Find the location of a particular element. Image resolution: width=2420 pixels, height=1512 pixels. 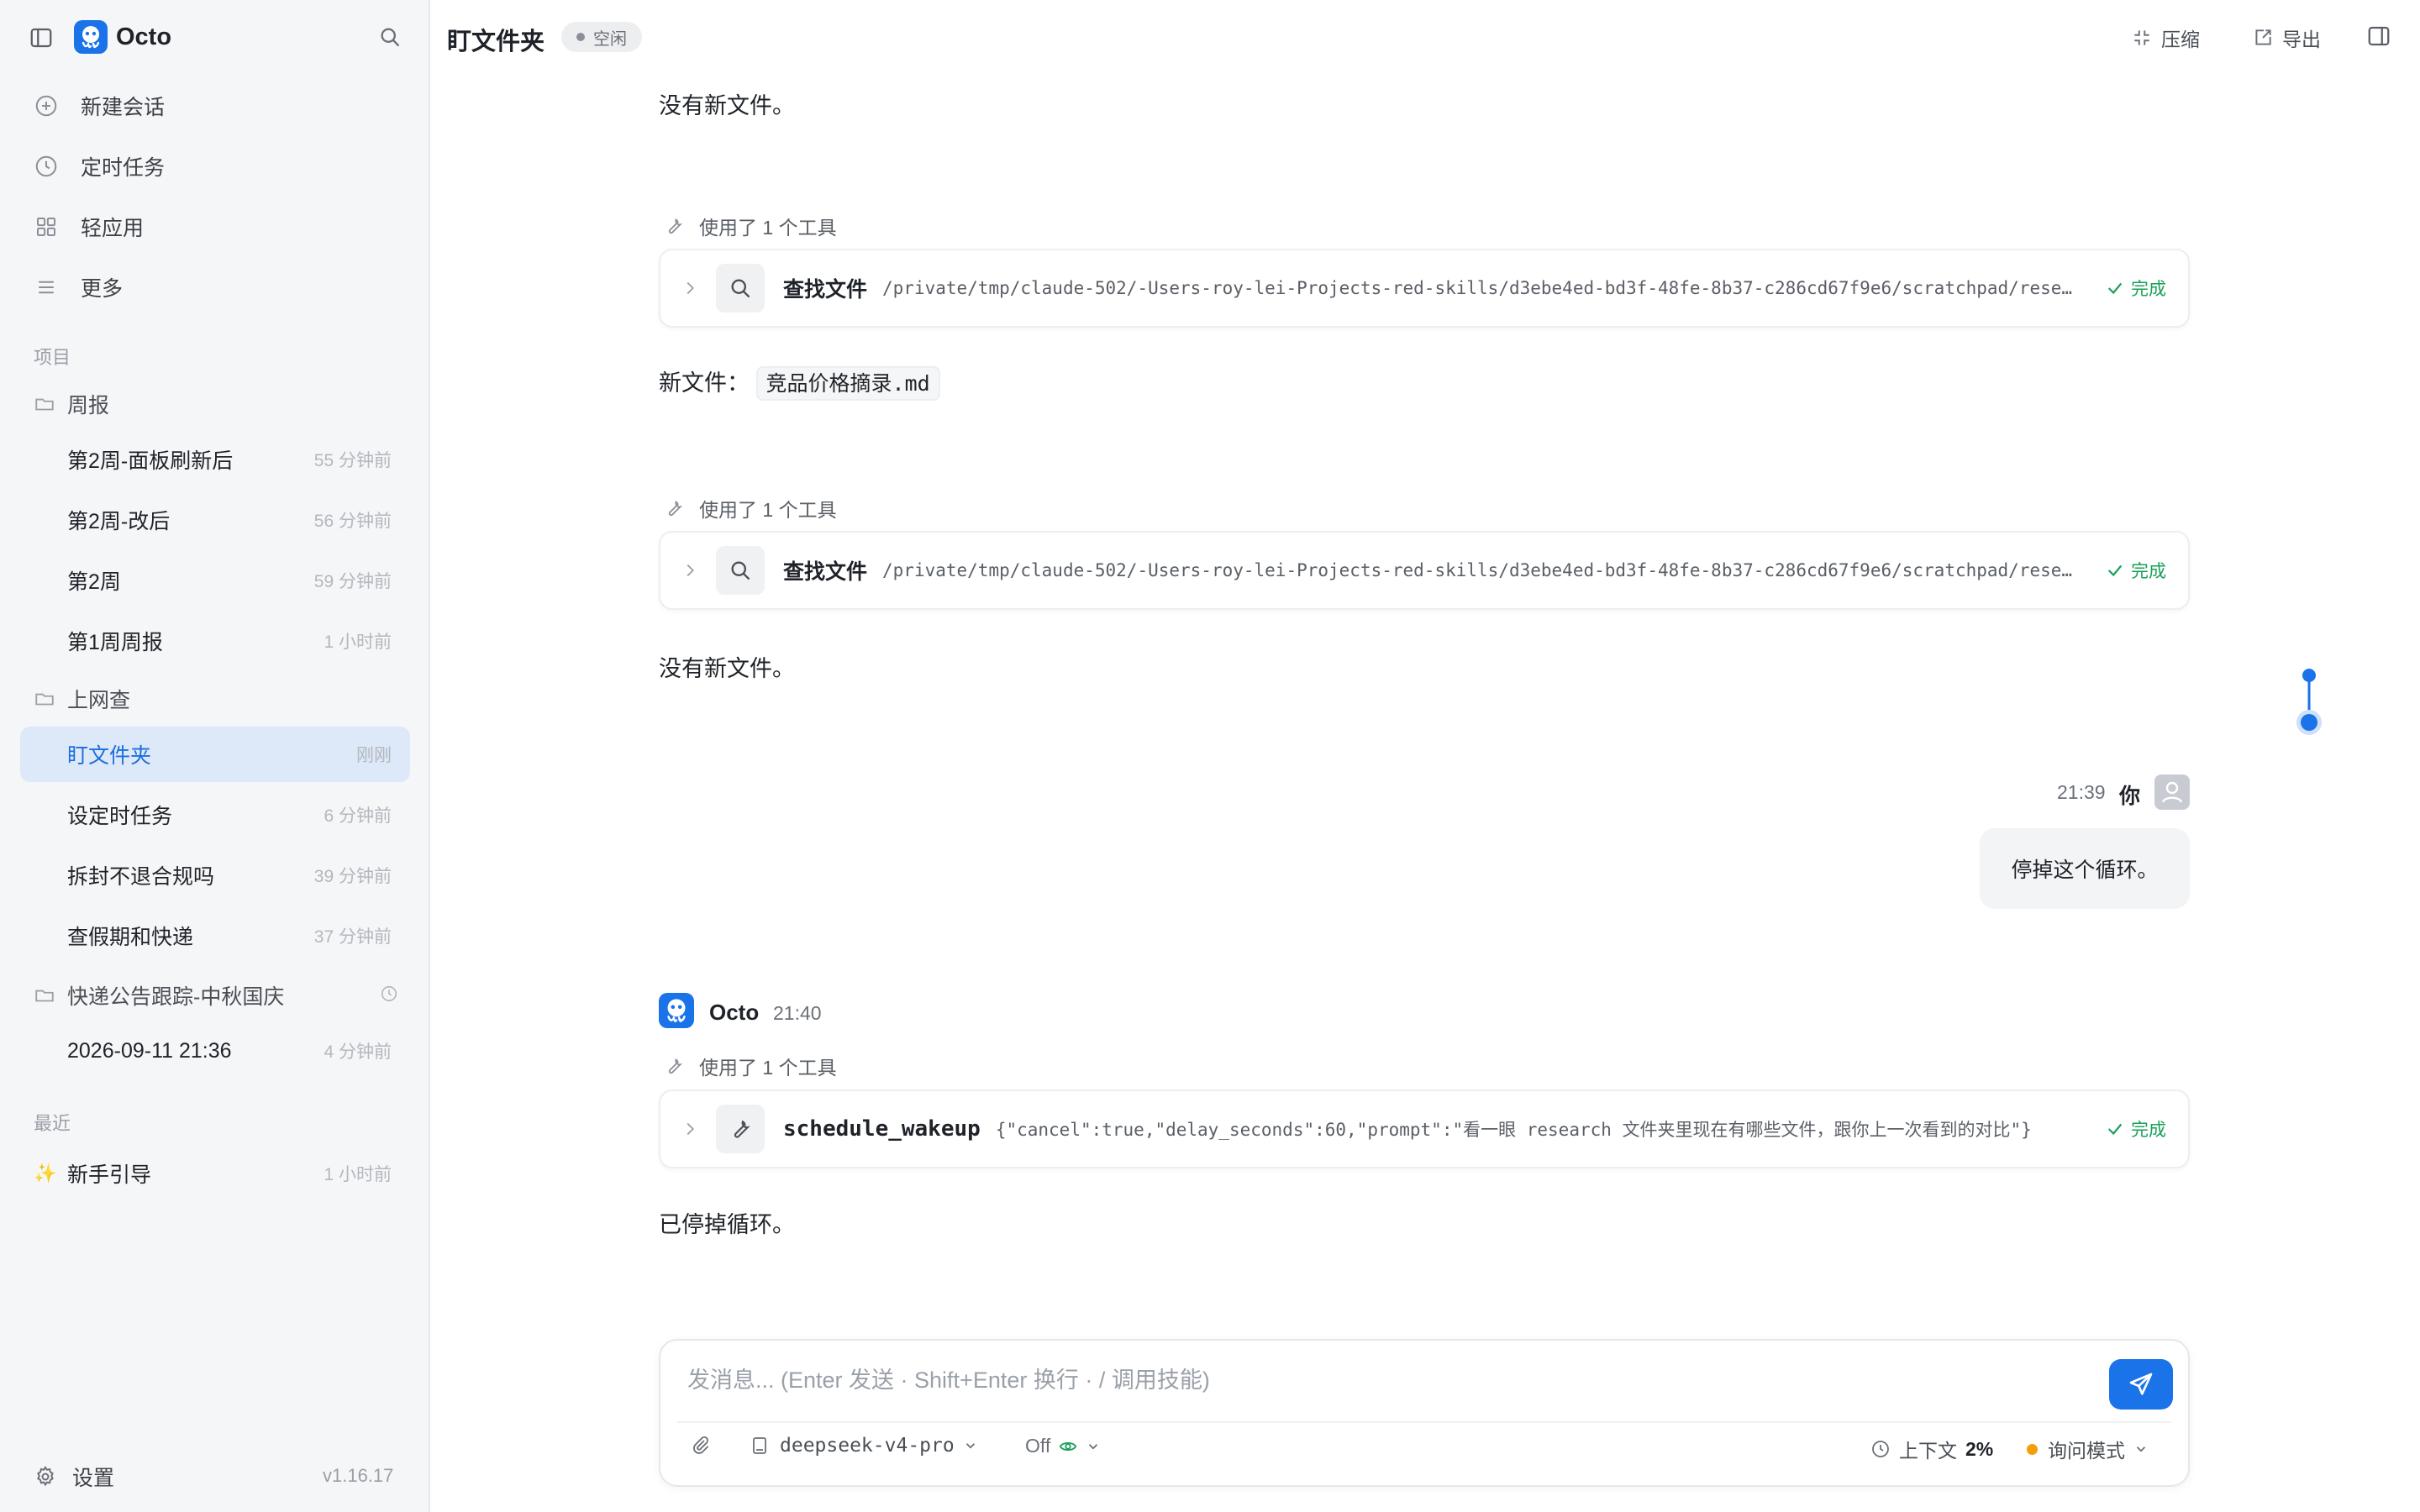

folder-schedule-clock-icon is located at coordinates (389, 993).